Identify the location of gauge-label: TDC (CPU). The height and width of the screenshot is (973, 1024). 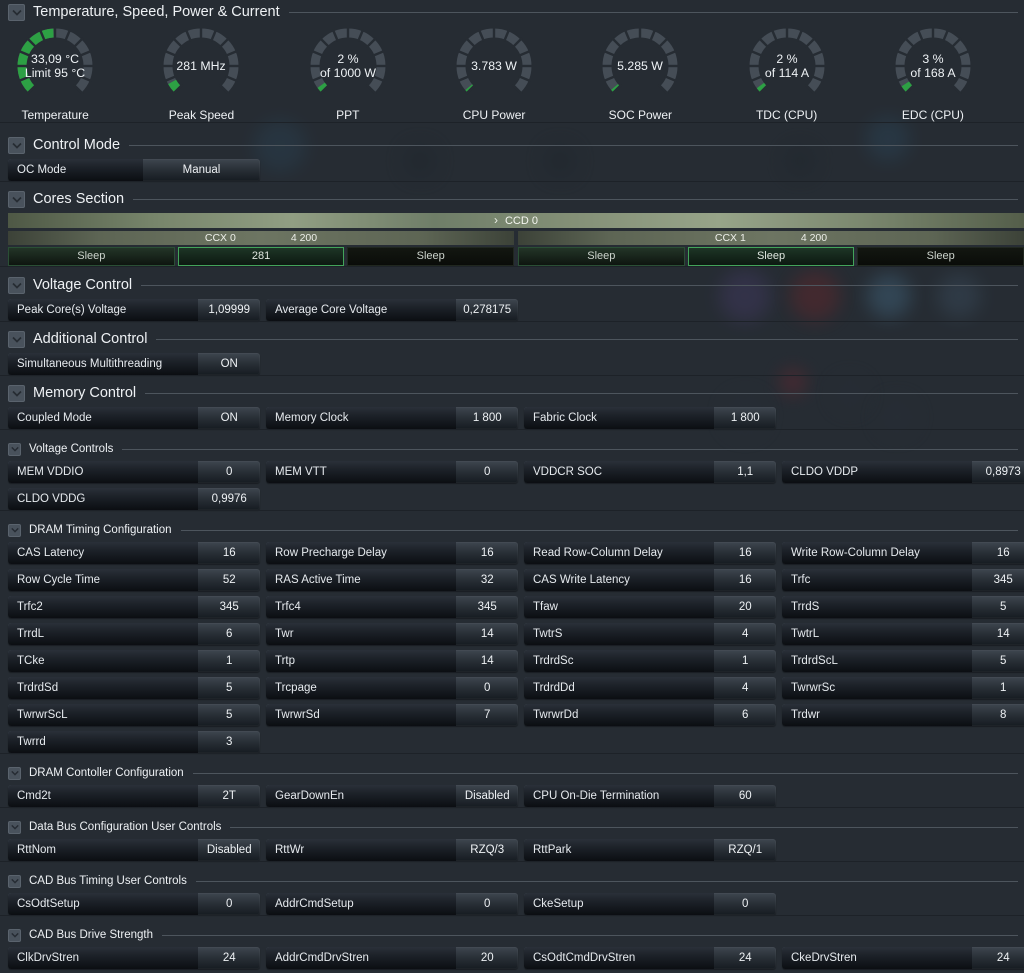
(786, 115).